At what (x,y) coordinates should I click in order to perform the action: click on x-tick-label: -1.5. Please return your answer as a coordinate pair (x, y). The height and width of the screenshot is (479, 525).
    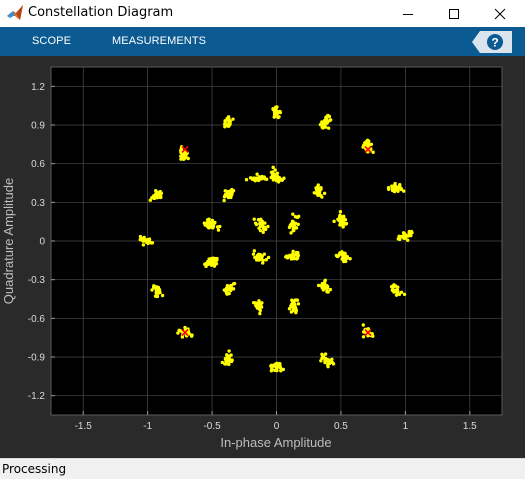
    Looking at the image, I should click on (84, 426).